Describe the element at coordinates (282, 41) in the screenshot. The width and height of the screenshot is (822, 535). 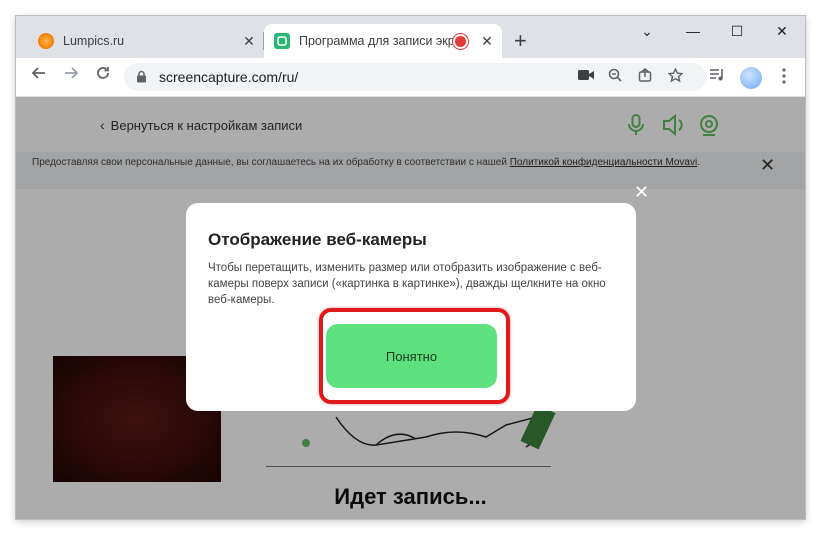
I see `screencapture-favicon-icon` at that location.